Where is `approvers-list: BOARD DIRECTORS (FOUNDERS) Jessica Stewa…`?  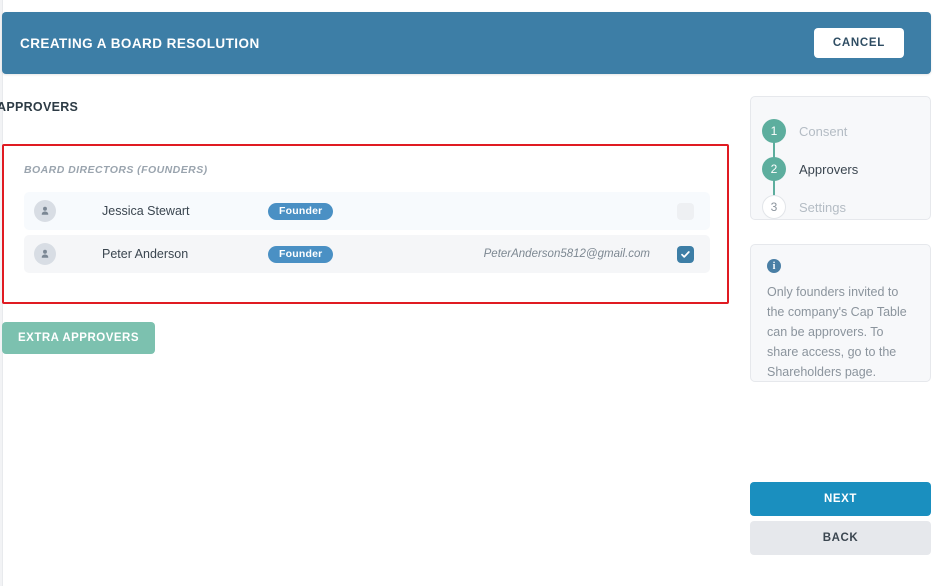 approvers-list: BOARD DIRECTORS (FOUNDERS) Jessica Stewa… is located at coordinates (367, 218).